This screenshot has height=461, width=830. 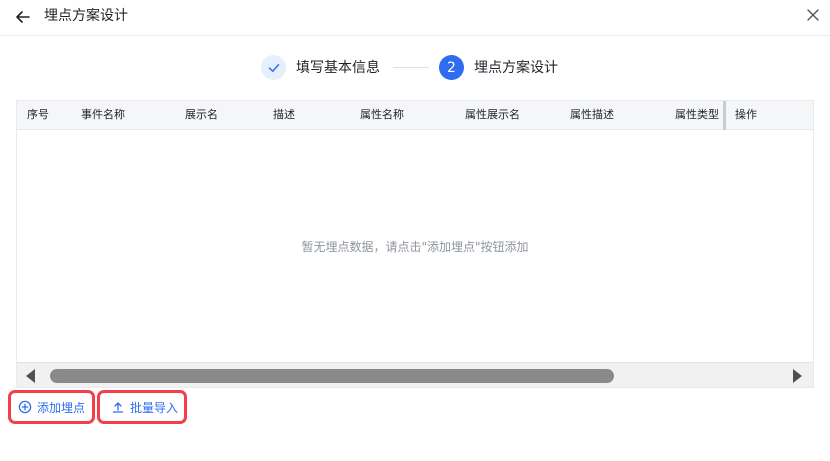 What do you see at coordinates (516, 68) in the screenshot?
I see `step-2-label: 埋点方案设计` at bounding box center [516, 68].